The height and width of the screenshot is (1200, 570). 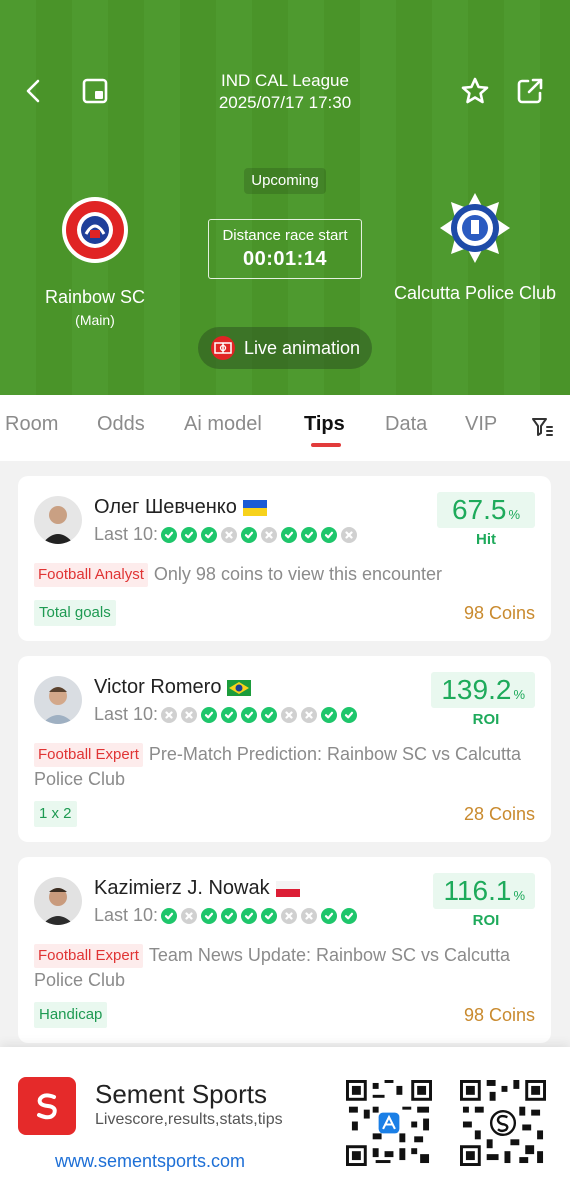 I want to click on google-play-qr-code, so click(x=503, y=1123).